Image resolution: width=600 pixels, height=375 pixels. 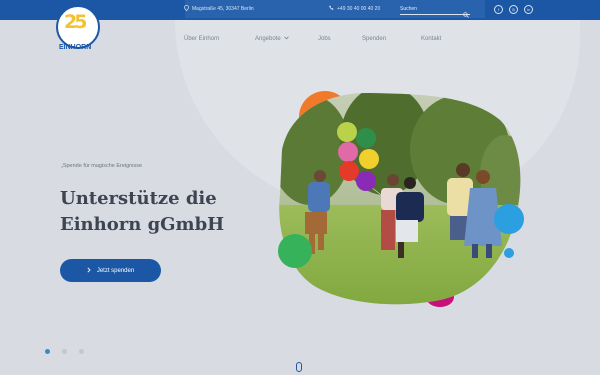 What do you see at coordinates (115, 270) in the screenshot?
I see `donate-button-label: Jetzt spenden` at bounding box center [115, 270].